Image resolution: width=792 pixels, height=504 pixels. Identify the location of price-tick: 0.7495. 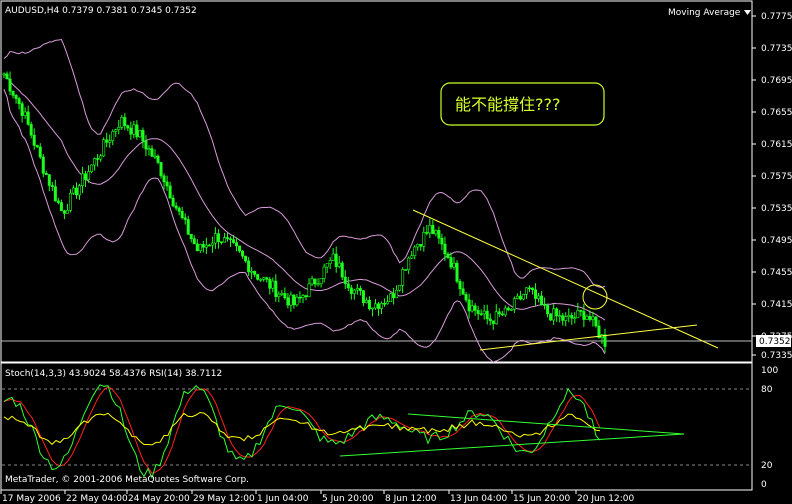
(776, 241).